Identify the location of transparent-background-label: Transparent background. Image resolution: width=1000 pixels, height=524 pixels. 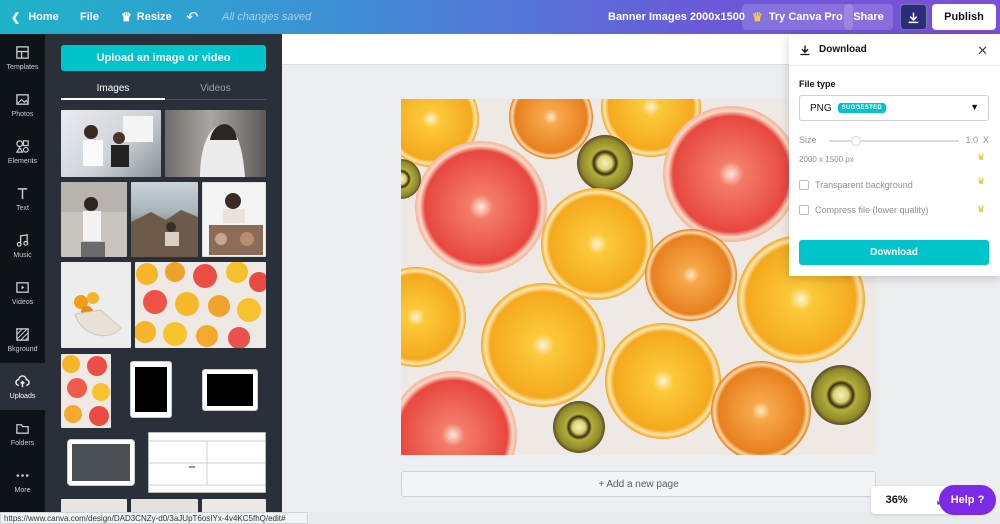
(864, 185).